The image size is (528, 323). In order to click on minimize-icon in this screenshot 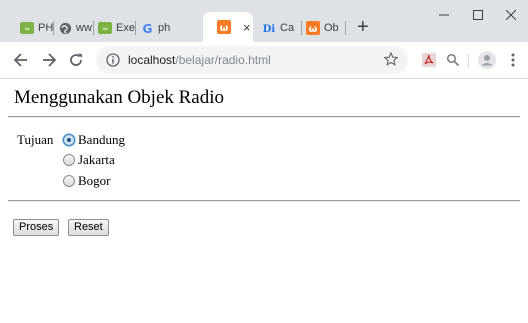, I will do `click(444, 15)`.